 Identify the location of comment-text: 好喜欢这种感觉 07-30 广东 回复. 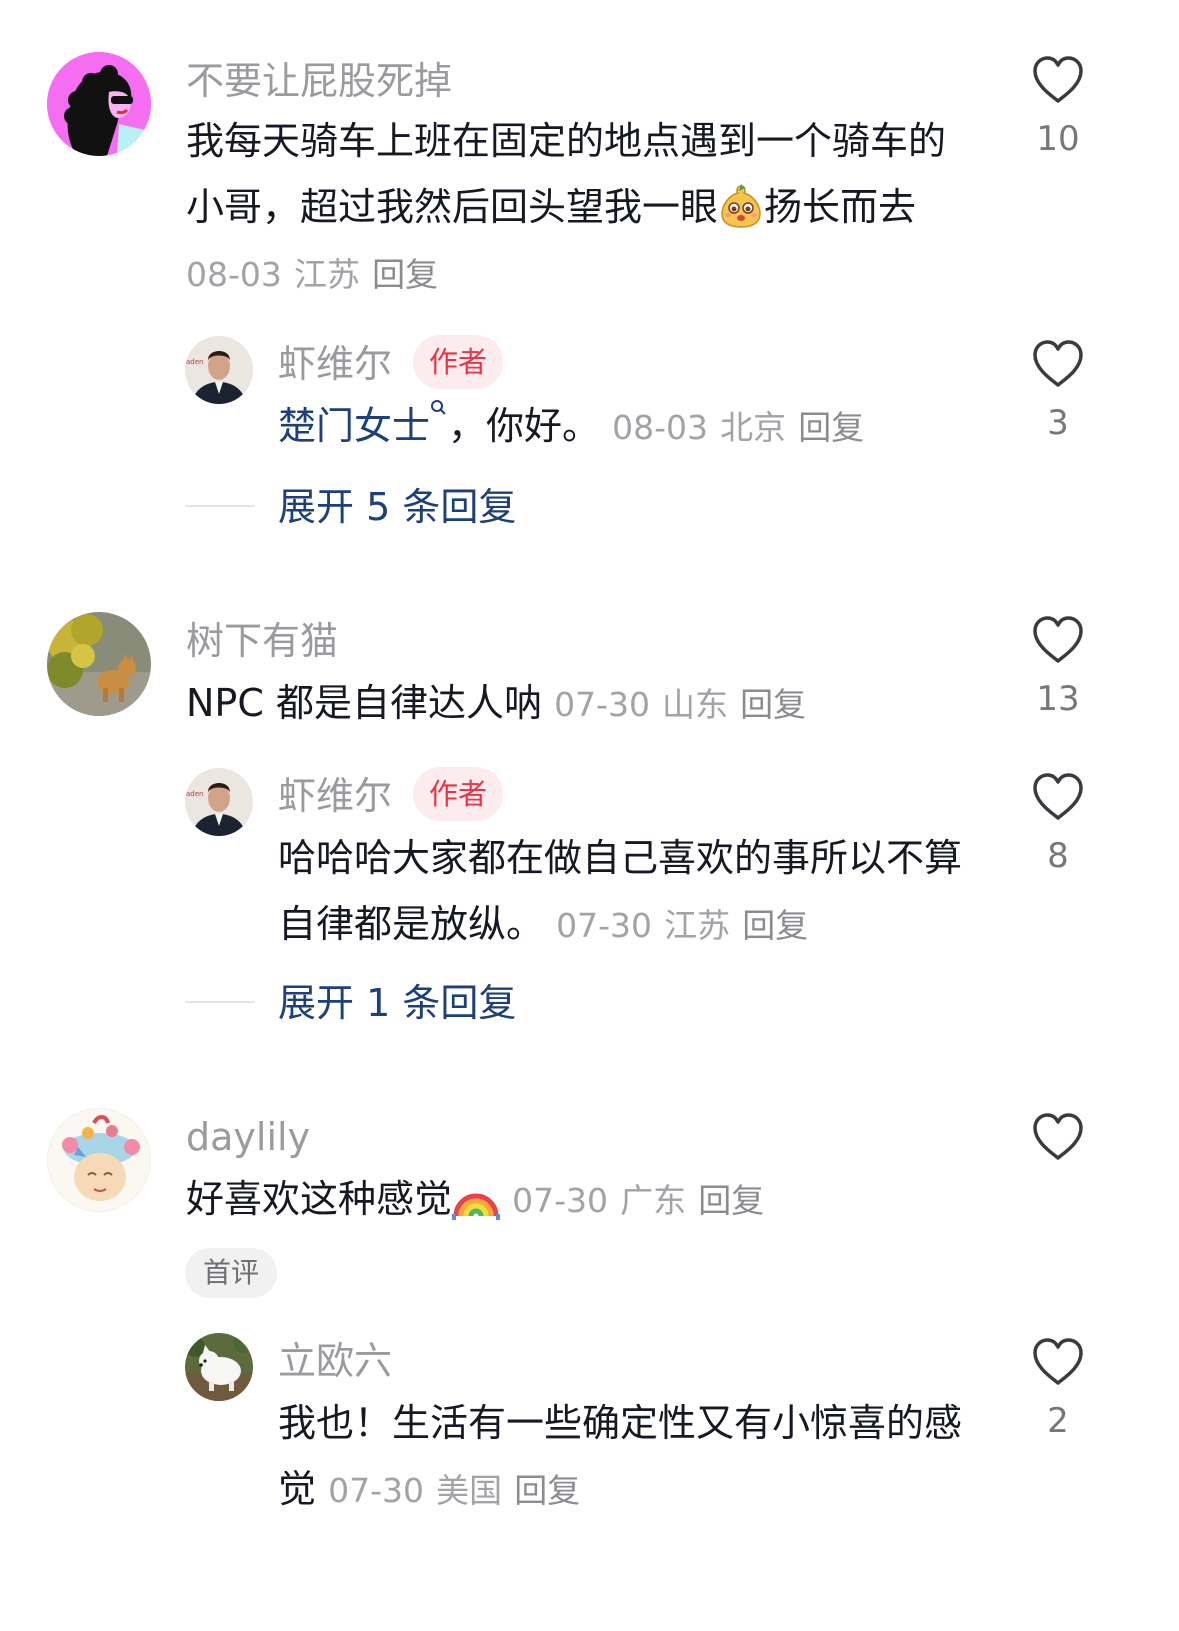
(581, 1200).